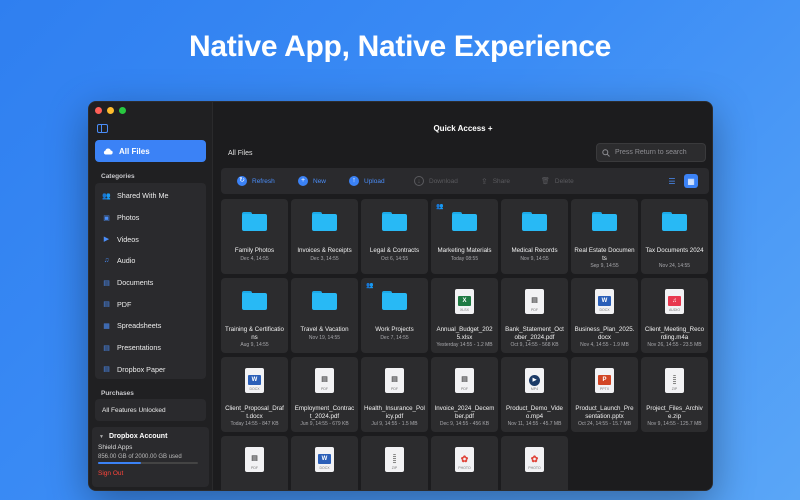 This screenshot has height=500, width=800. What do you see at coordinates (150, 473) in the screenshot?
I see `sign-out-button: Sign Out` at bounding box center [150, 473].